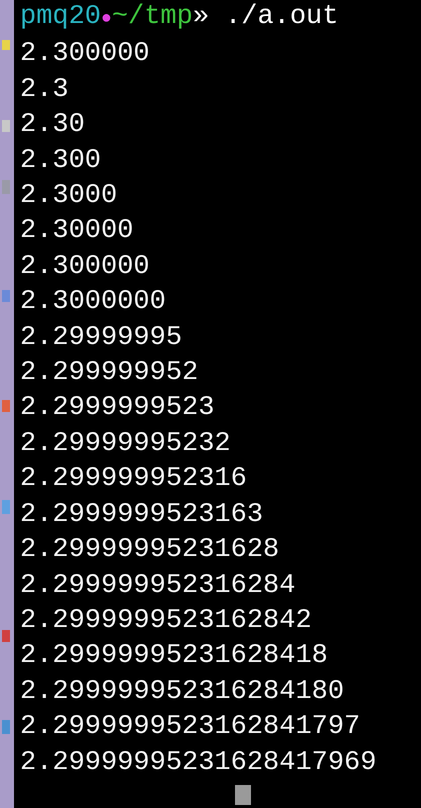  Describe the element at coordinates (61, 161) in the screenshot. I see `output-line: 2.300` at that location.